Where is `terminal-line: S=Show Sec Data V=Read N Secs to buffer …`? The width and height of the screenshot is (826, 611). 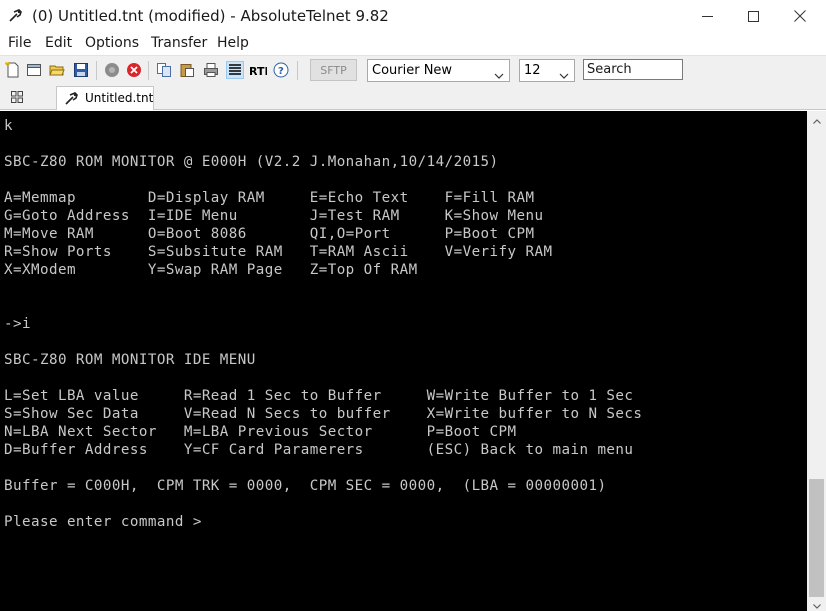
terminal-line: S=Show Sec Data V=Read N Secs to buffer … is located at coordinates (323, 414).